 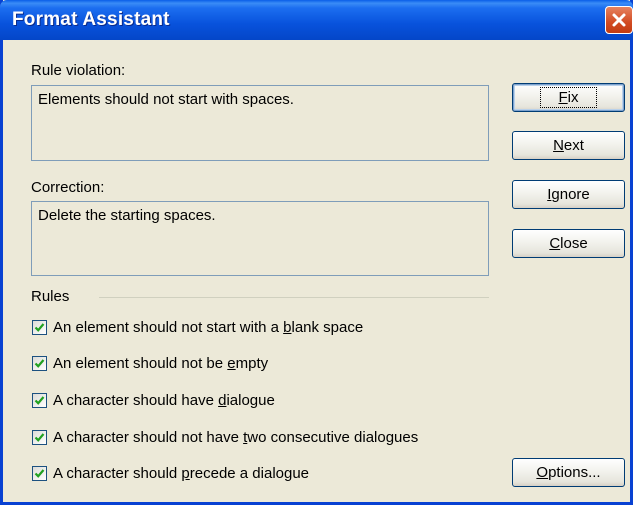 I want to click on ignore-button: Ignore, so click(x=568, y=194).